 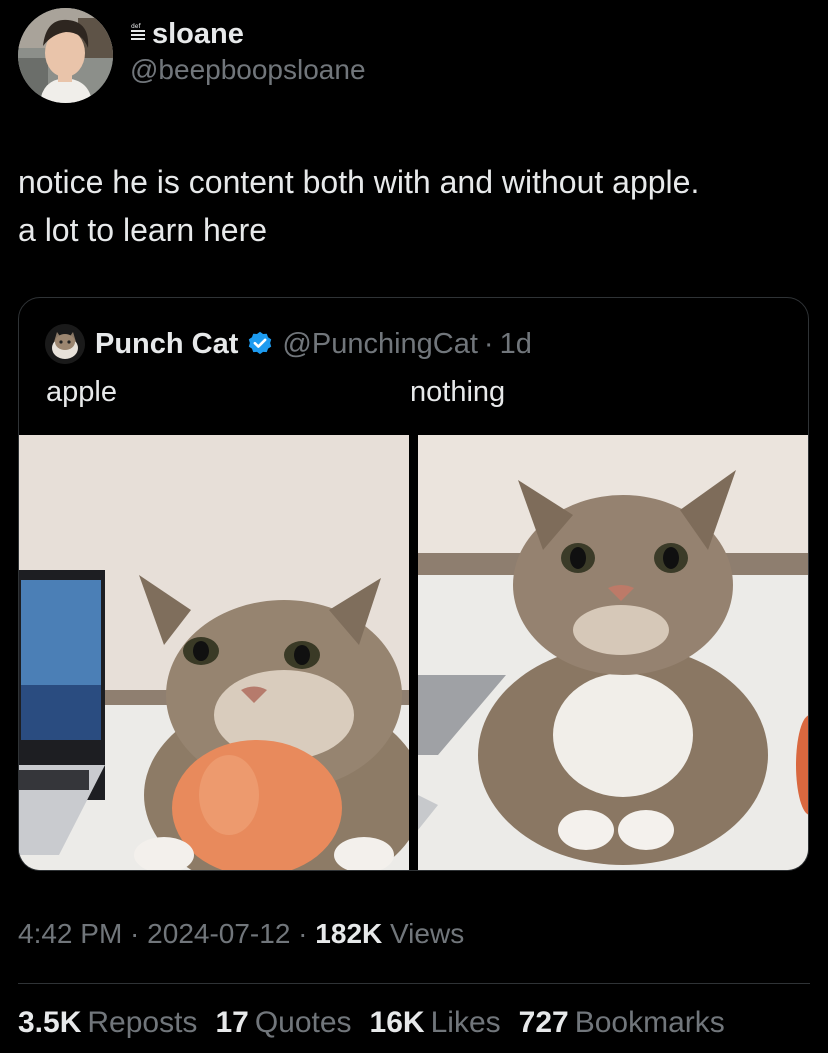 What do you see at coordinates (50, 1022) in the screenshot?
I see `reposts-count: 3.5K` at bounding box center [50, 1022].